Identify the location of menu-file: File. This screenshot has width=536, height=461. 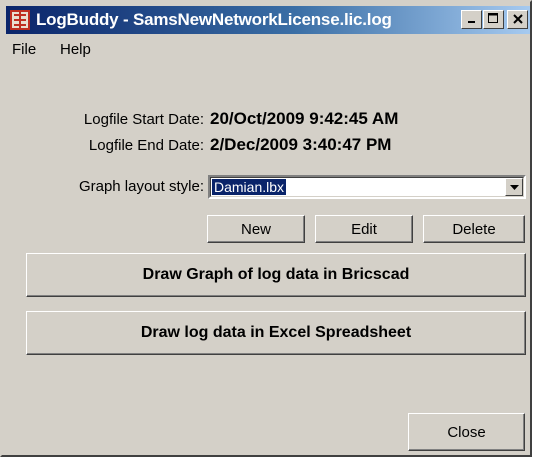
(24, 49).